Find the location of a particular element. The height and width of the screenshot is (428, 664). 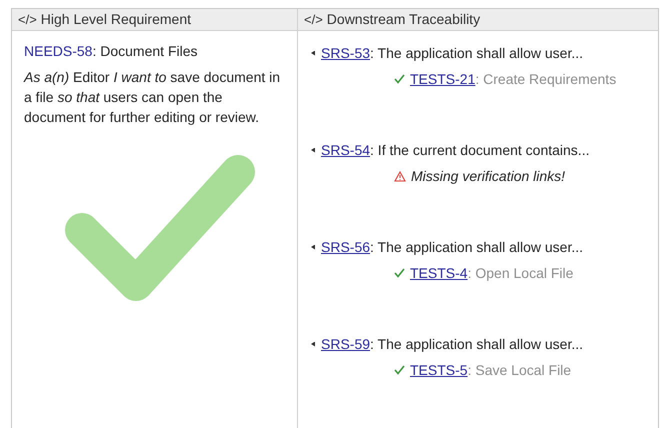

requirement-title: : Document Files is located at coordinates (145, 51).